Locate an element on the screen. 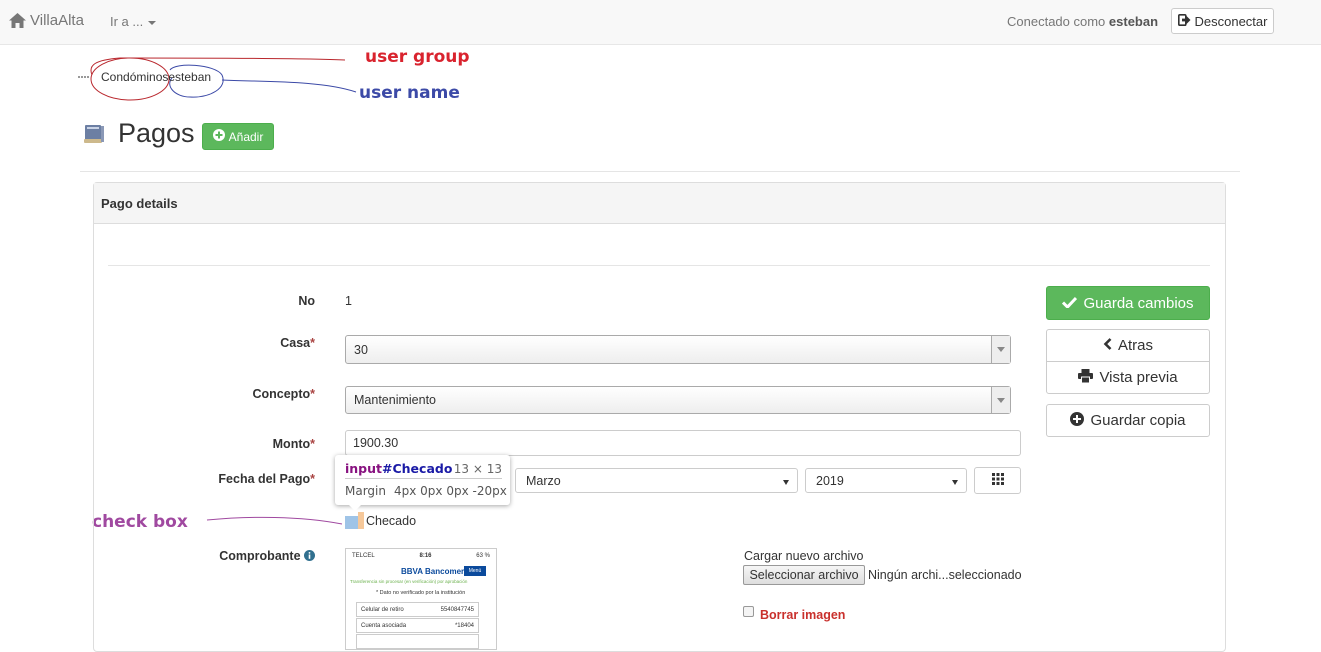 This screenshot has height=652, width=1321. save-label: Guarda cambios is located at coordinates (1138, 303).